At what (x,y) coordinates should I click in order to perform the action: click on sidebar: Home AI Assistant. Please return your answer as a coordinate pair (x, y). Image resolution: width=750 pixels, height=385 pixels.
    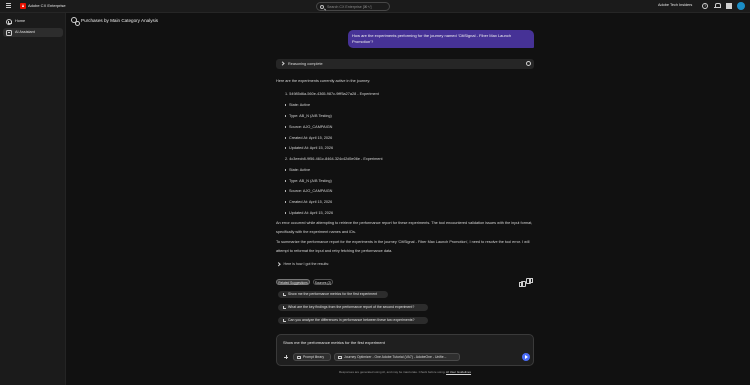
    Looking at the image, I should click on (33, 199).